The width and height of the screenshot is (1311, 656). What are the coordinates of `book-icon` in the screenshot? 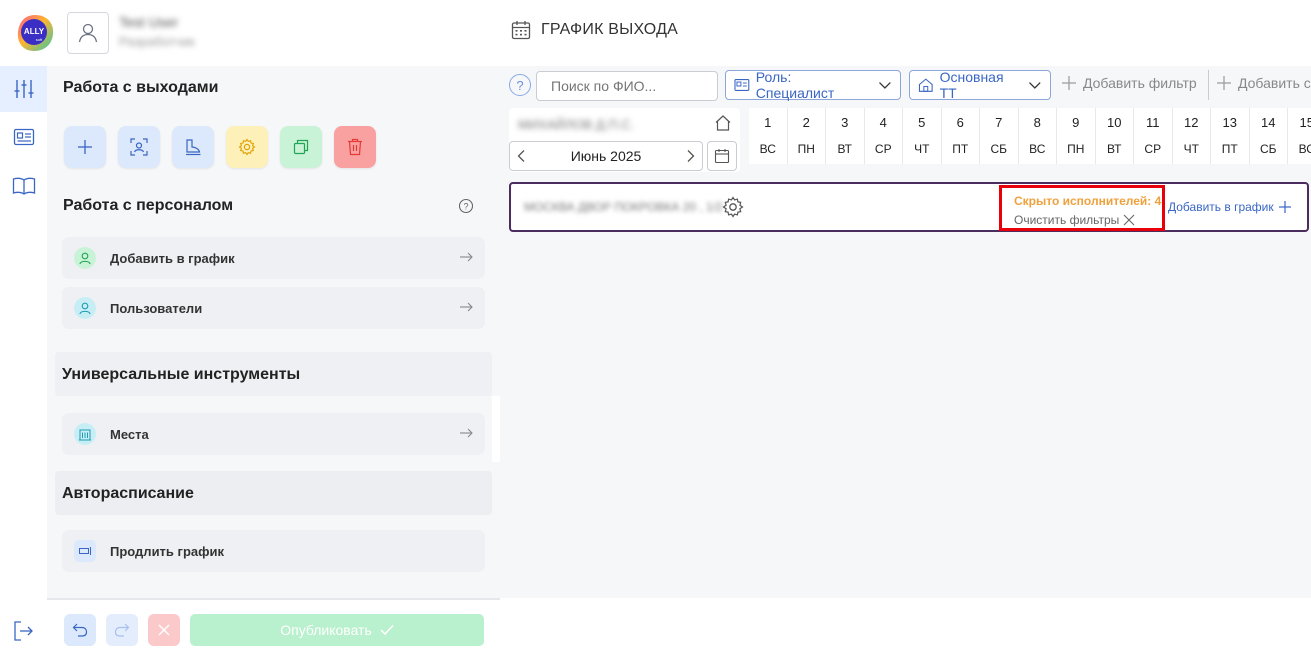 It's located at (23, 186).